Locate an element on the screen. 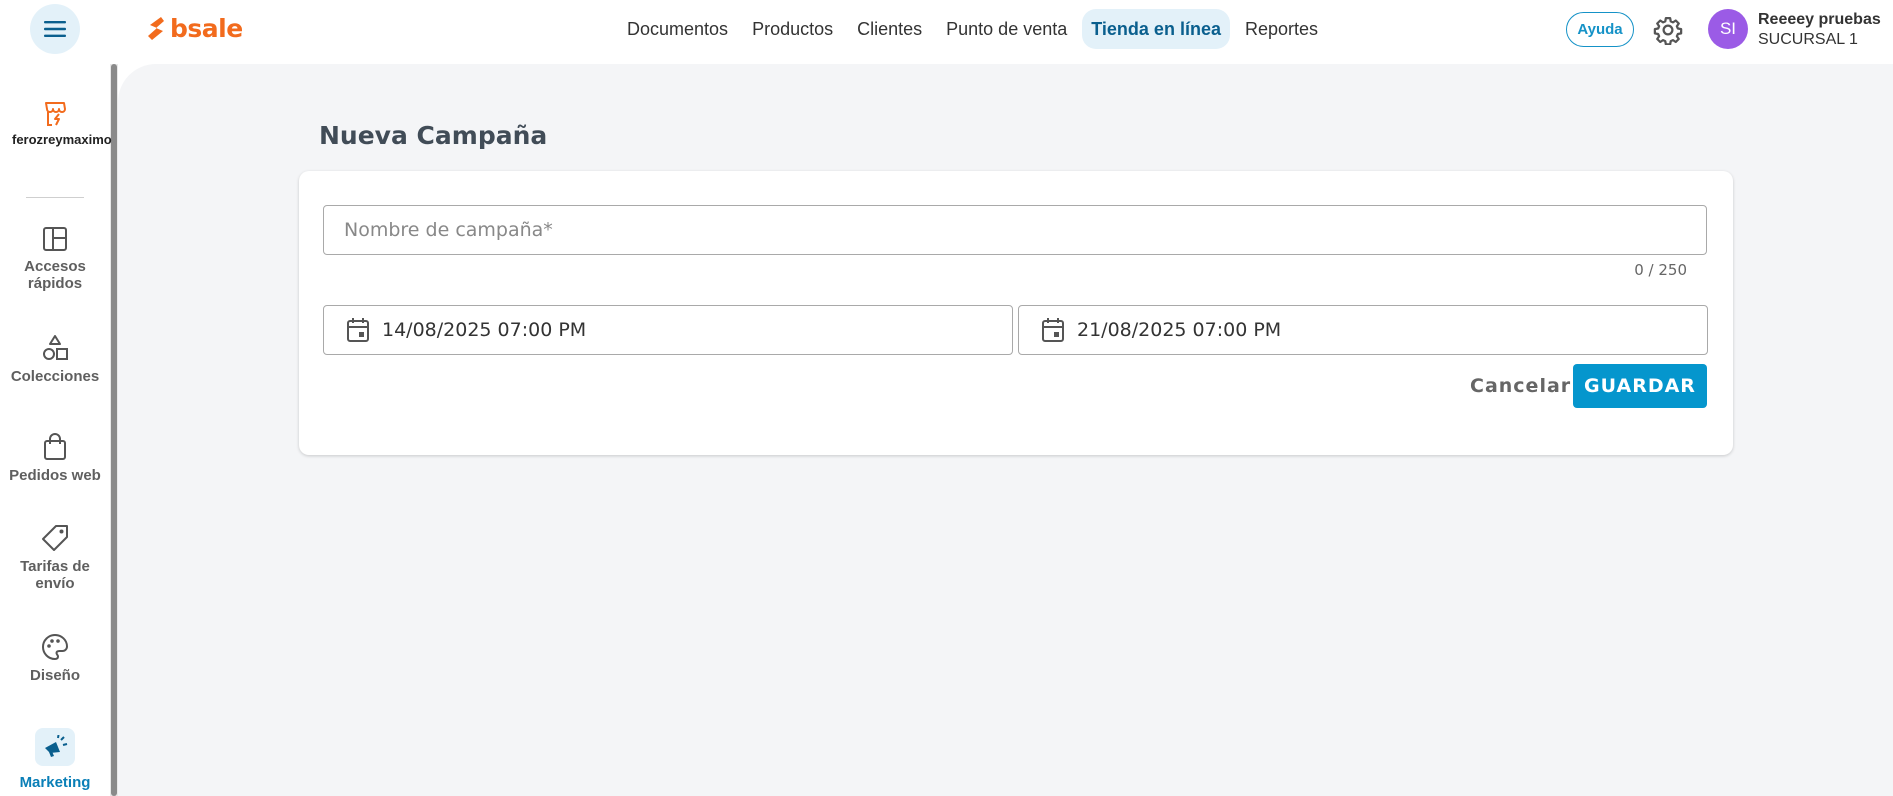 This screenshot has height=796, width=1893. cancel-button: Cancelar is located at coordinates (1520, 386).